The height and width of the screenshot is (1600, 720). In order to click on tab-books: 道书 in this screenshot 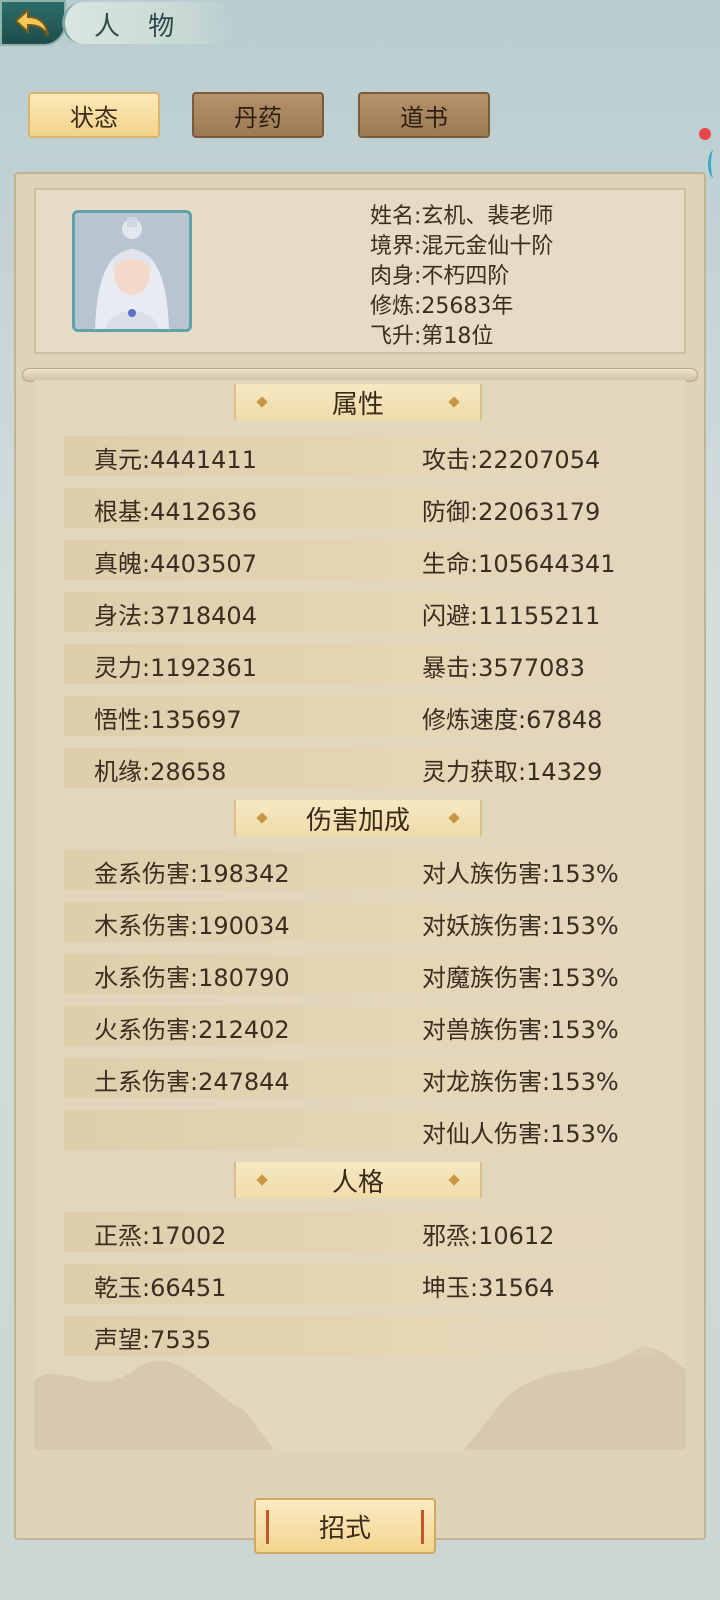, I will do `click(424, 115)`.